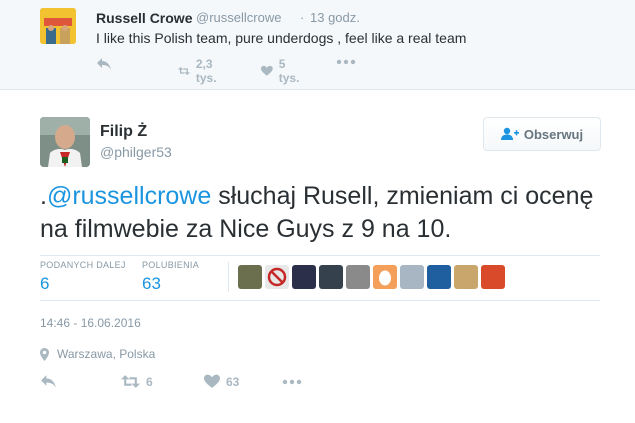  I want to click on retweets-label: PODANYCH DALEJ, so click(83, 265).